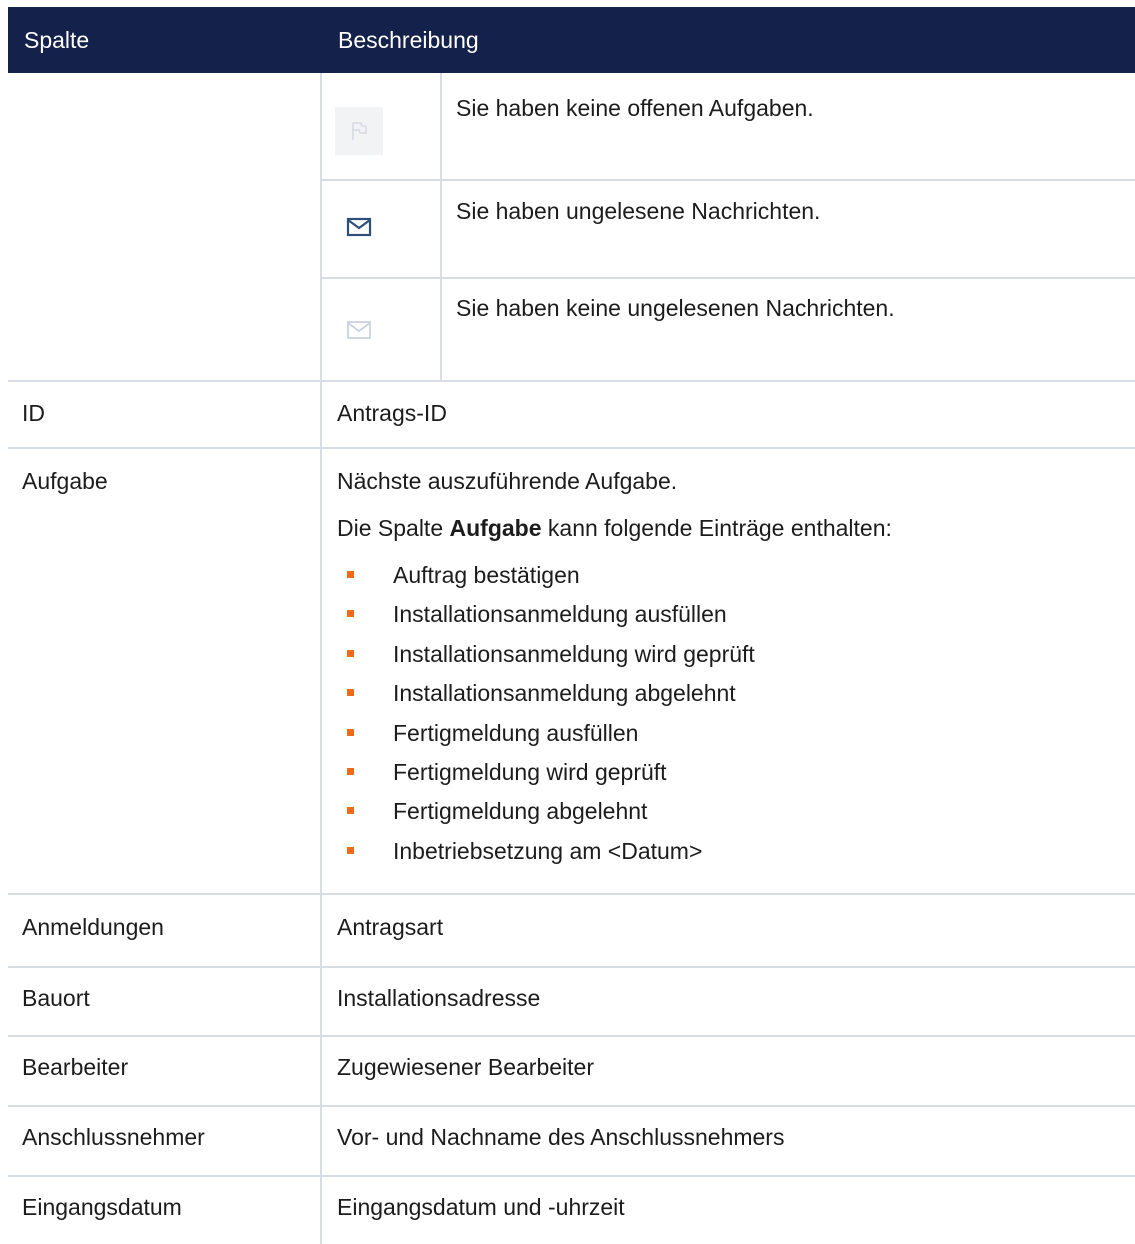  Describe the element at coordinates (675, 308) in the screenshot. I see `icon-row-text: Sie haben keine ungelesenen Nachrichten.` at that location.